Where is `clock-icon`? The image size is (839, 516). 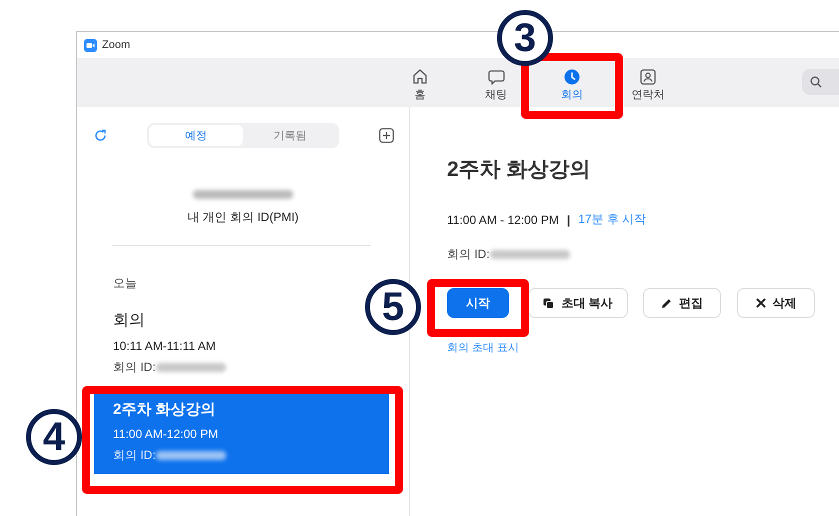 clock-icon is located at coordinates (572, 77).